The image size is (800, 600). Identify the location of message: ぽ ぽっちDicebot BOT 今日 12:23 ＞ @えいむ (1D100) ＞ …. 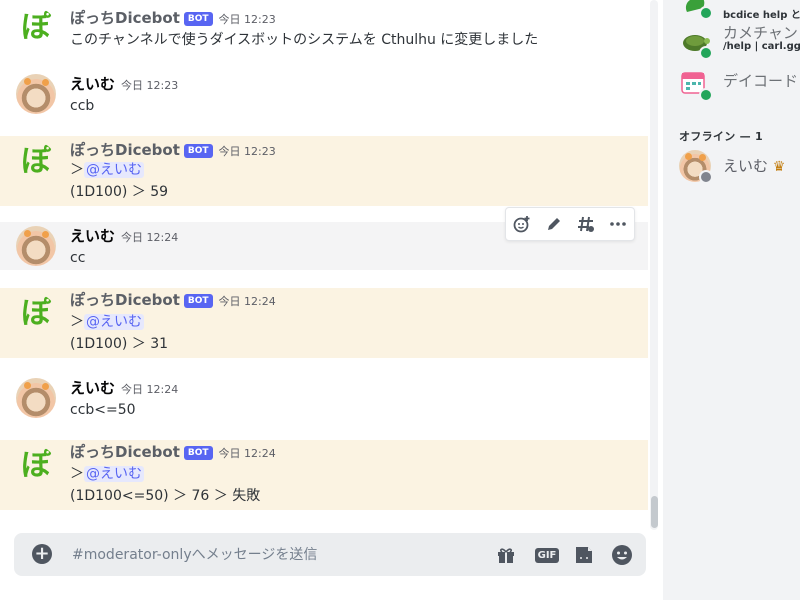
(324, 171).